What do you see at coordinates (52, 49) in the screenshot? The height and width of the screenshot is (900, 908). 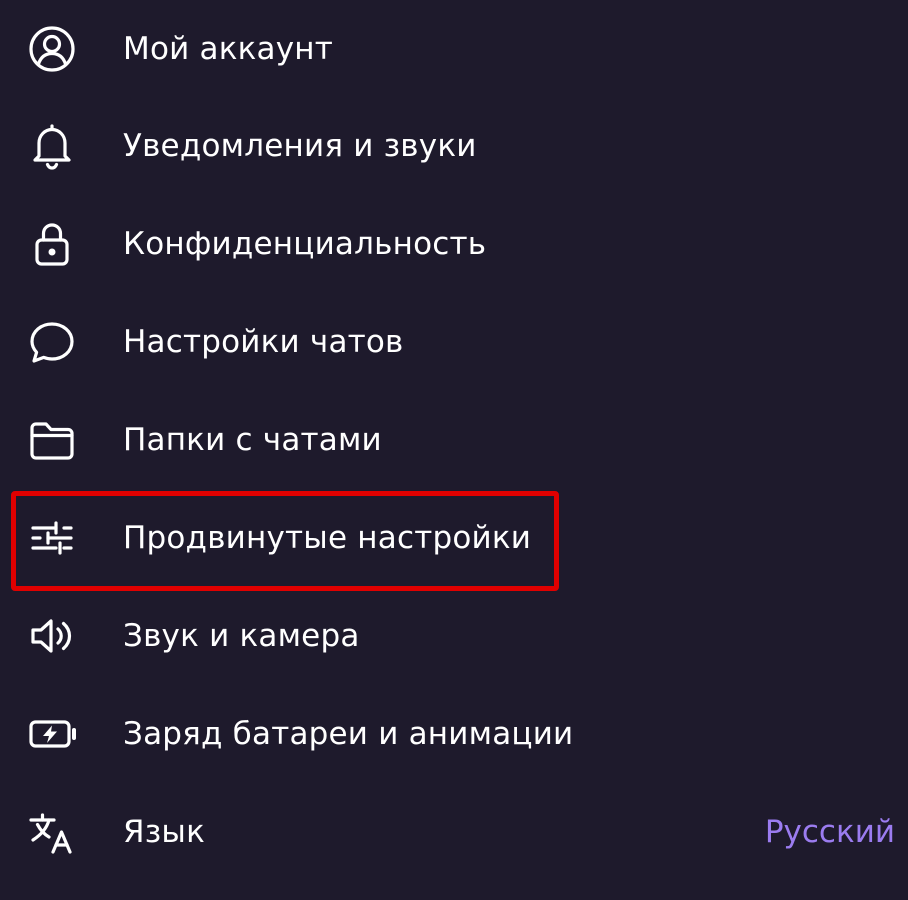 I see `user-circle-icon` at bounding box center [52, 49].